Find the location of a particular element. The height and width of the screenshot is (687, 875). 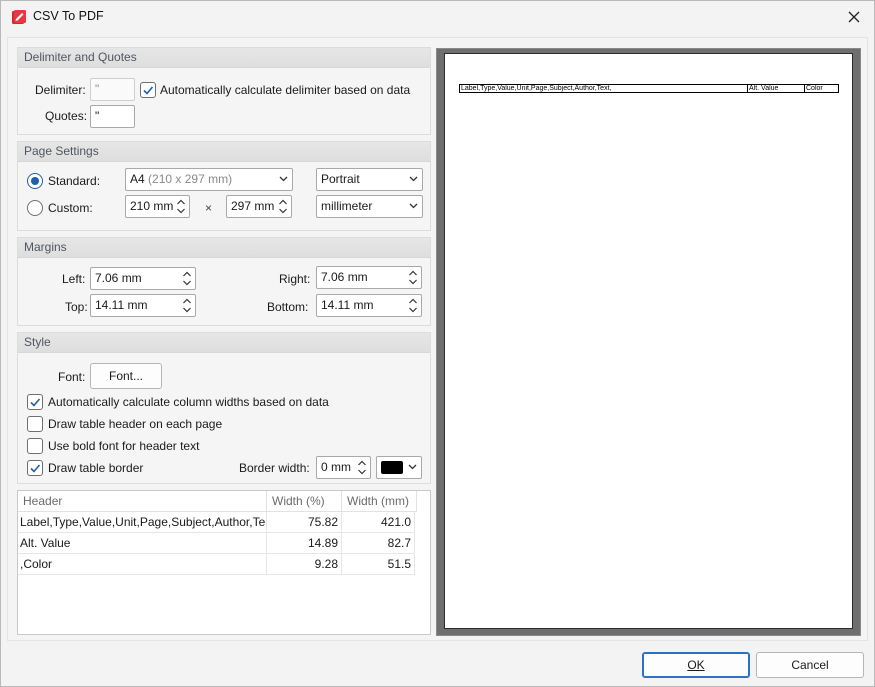

column-header-width-pct: Width (%) is located at coordinates (304, 501).